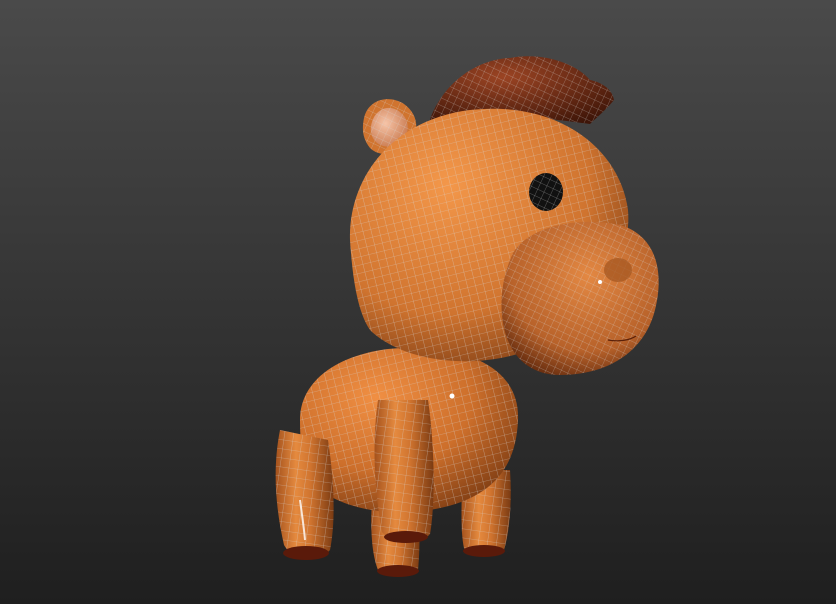  What do you see at coordinates (600, 282) in the screenshot?
I see `snout-specular` at bounding box center [600, 282].